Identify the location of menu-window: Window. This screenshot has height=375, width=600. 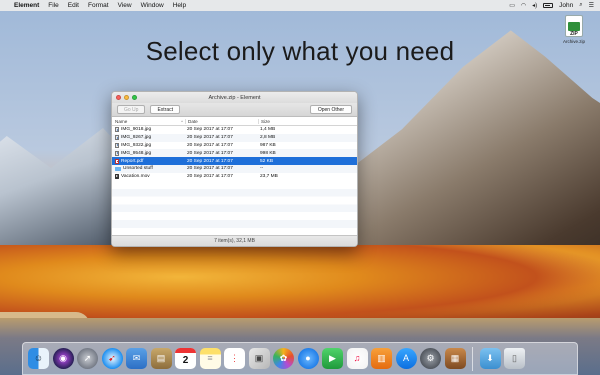
(152, 5).